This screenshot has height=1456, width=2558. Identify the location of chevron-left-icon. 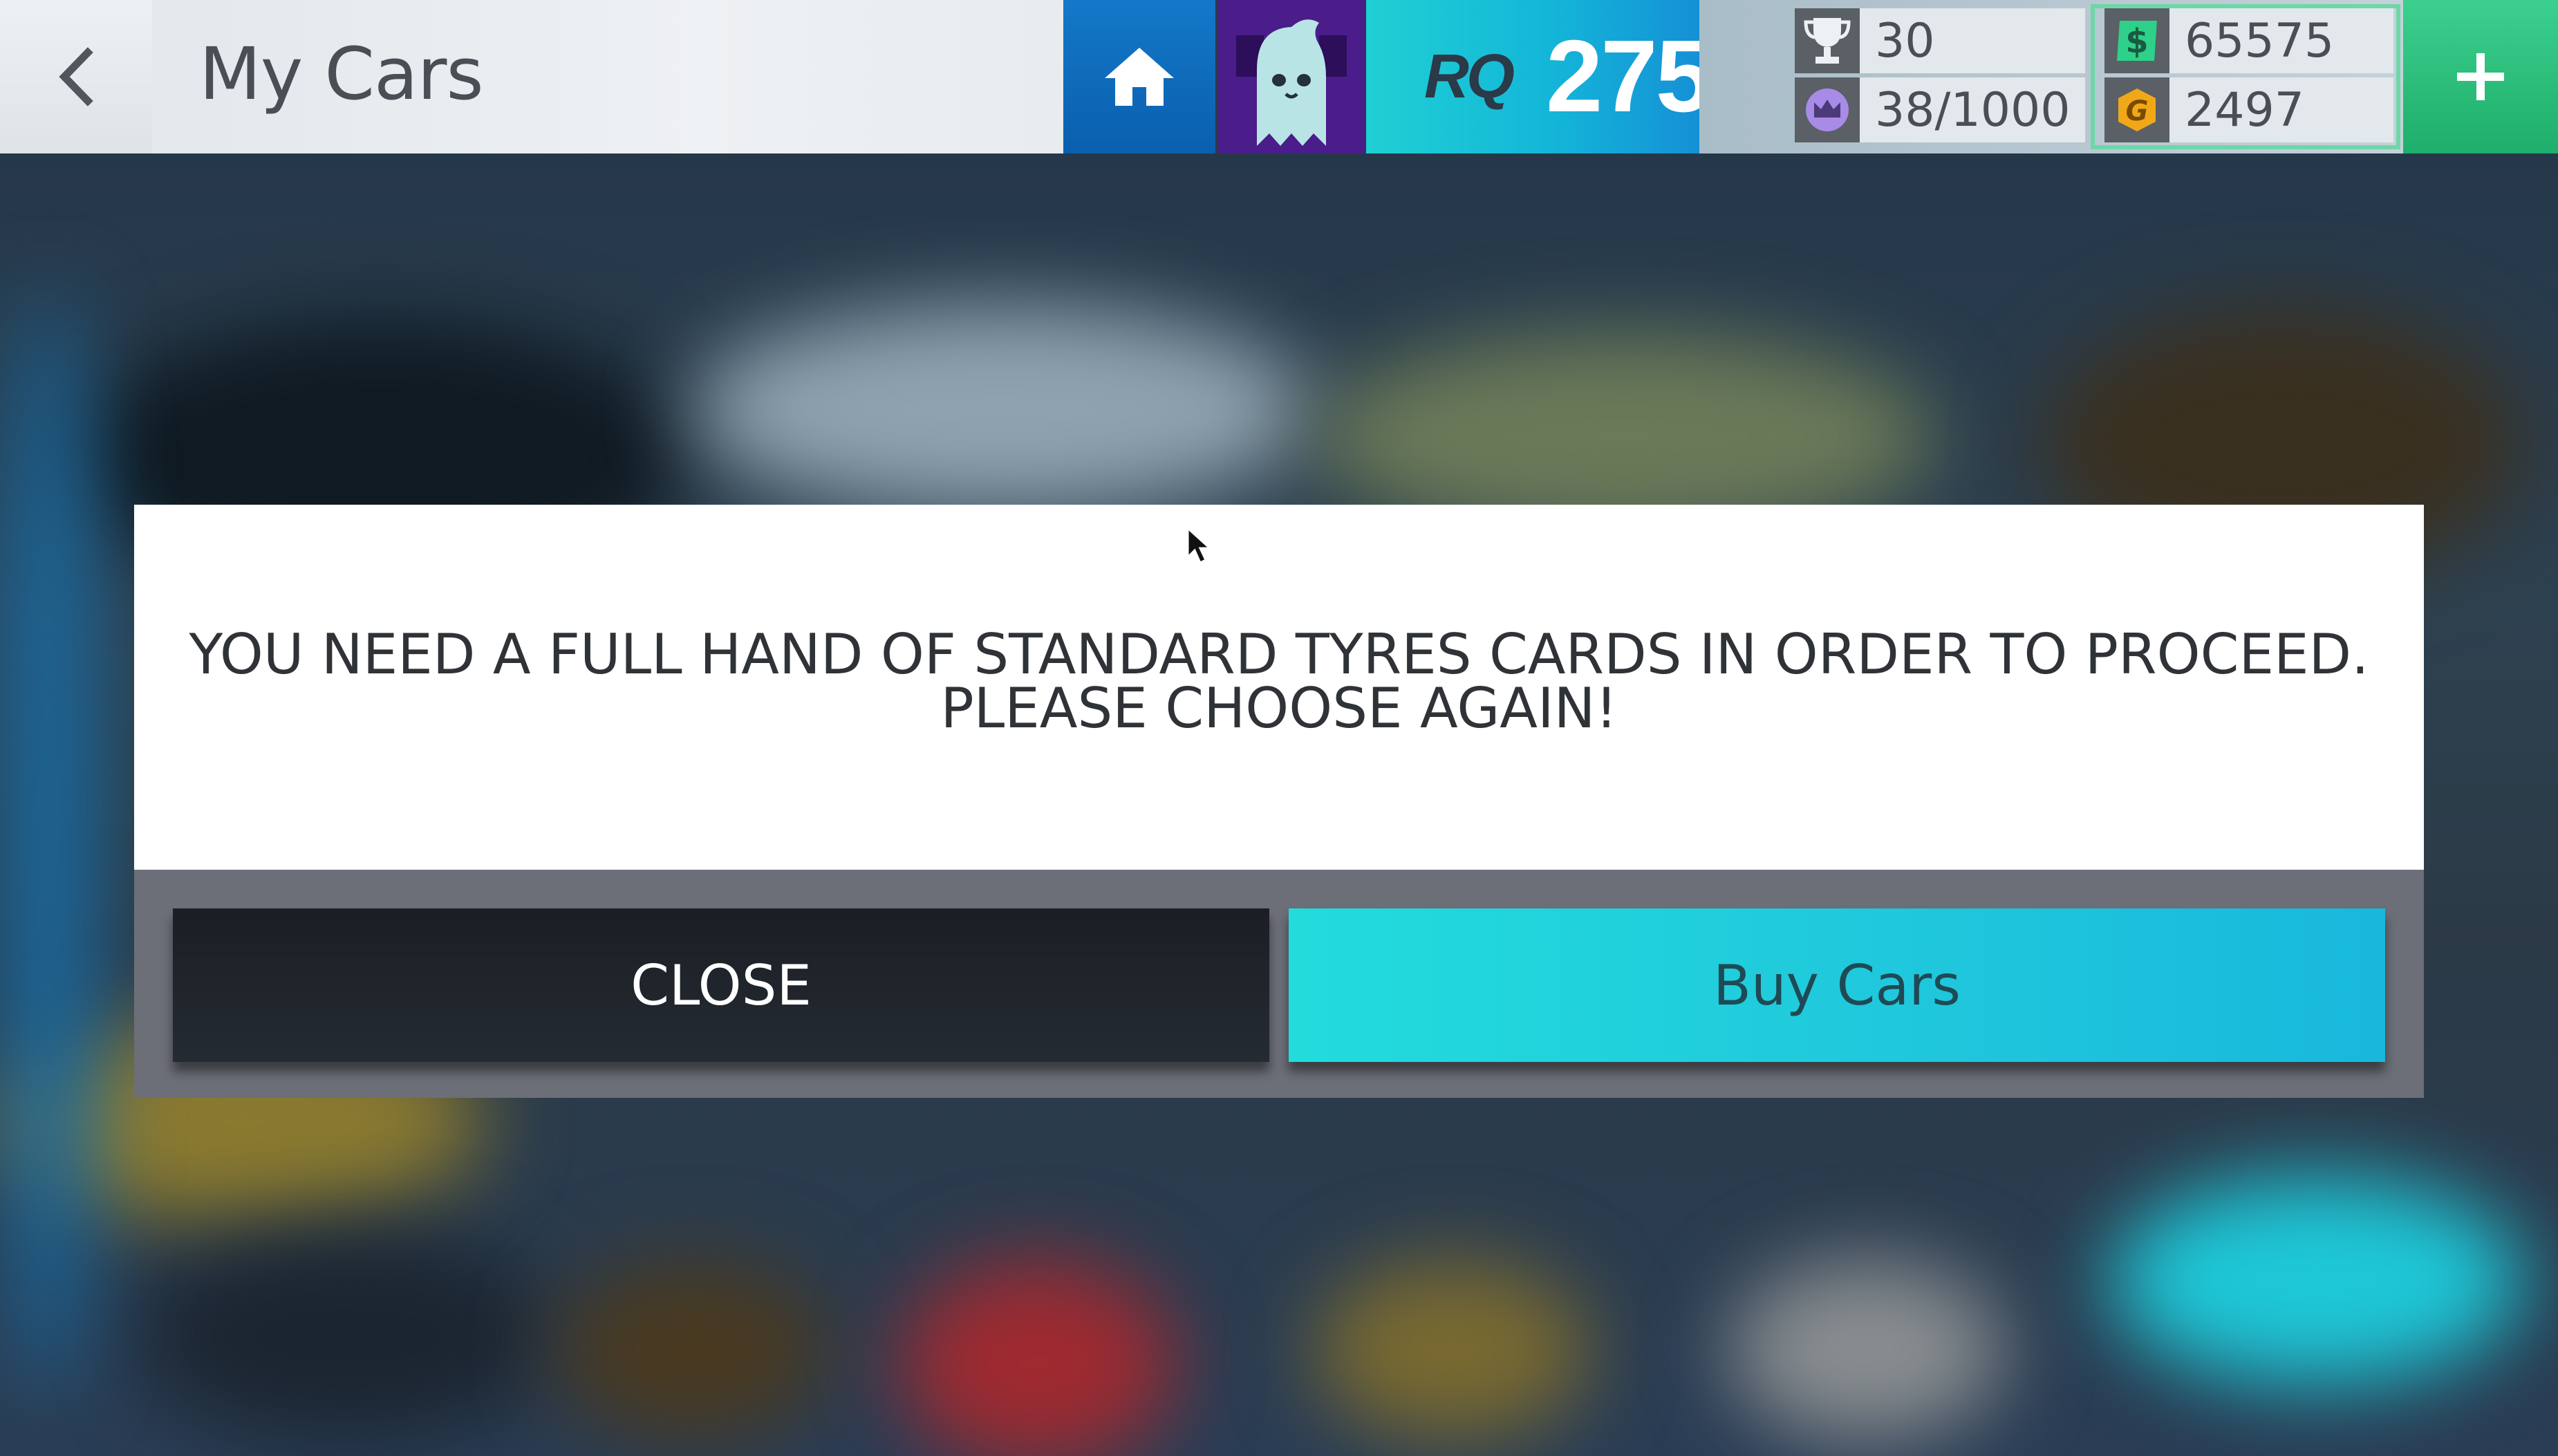
(76, 76).